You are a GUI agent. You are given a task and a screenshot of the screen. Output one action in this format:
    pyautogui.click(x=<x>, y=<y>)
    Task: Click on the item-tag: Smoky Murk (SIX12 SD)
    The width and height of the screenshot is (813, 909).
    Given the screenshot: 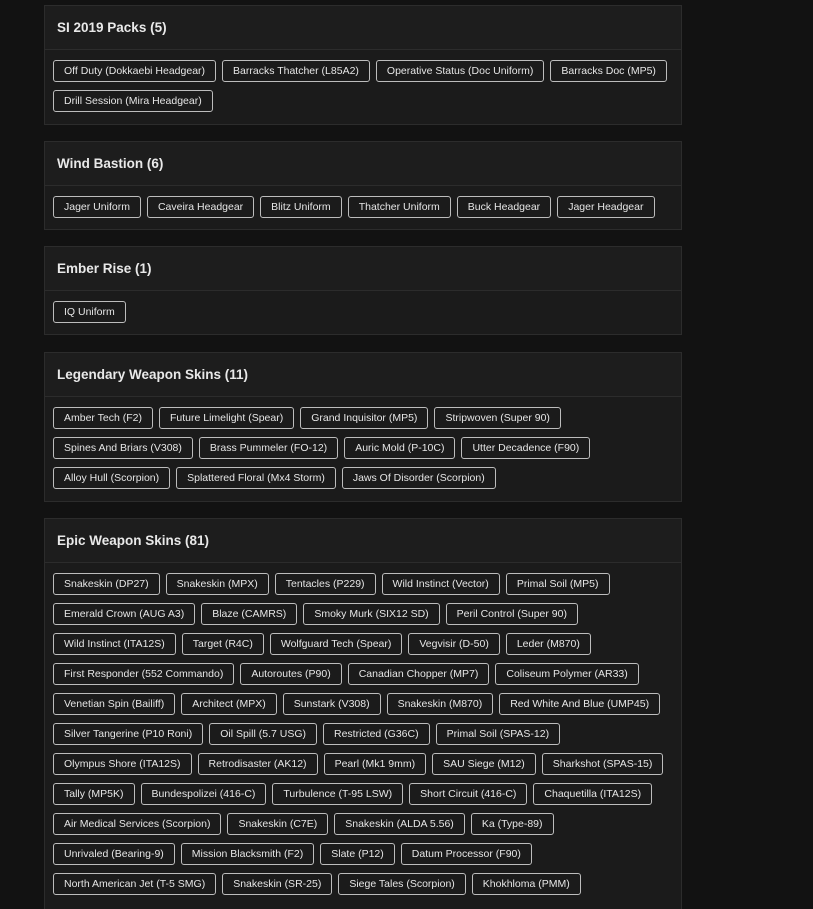 What is the action you would take?
    pyautogui.click(x=371, y=614)
    